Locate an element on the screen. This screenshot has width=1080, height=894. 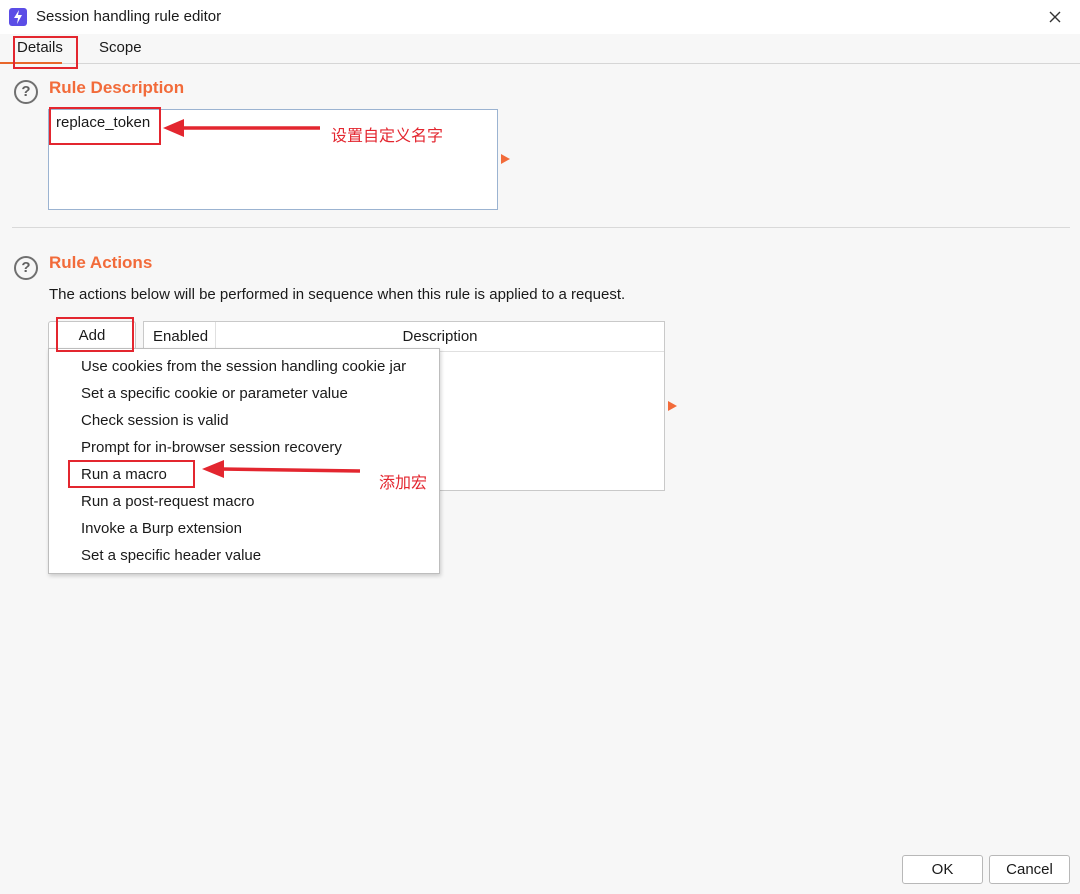
annotation-arrowhead-name is located at coordinates (173, 128).